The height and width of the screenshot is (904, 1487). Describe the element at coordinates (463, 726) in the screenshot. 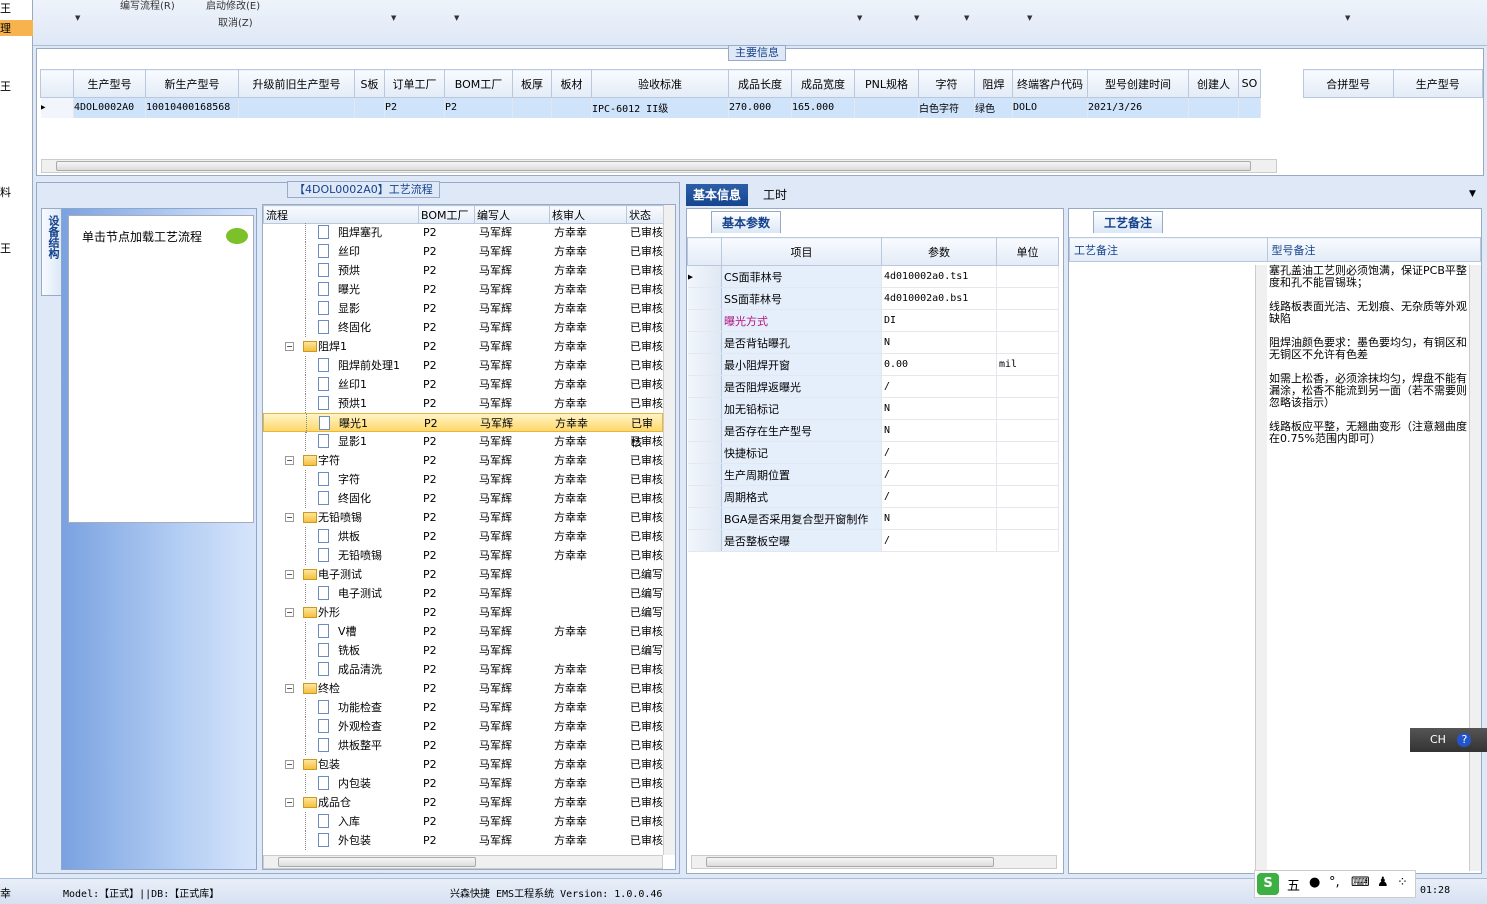

I see `tree-row: 外观检查 P2 马军辉 方幸幸 已审核` at that location.